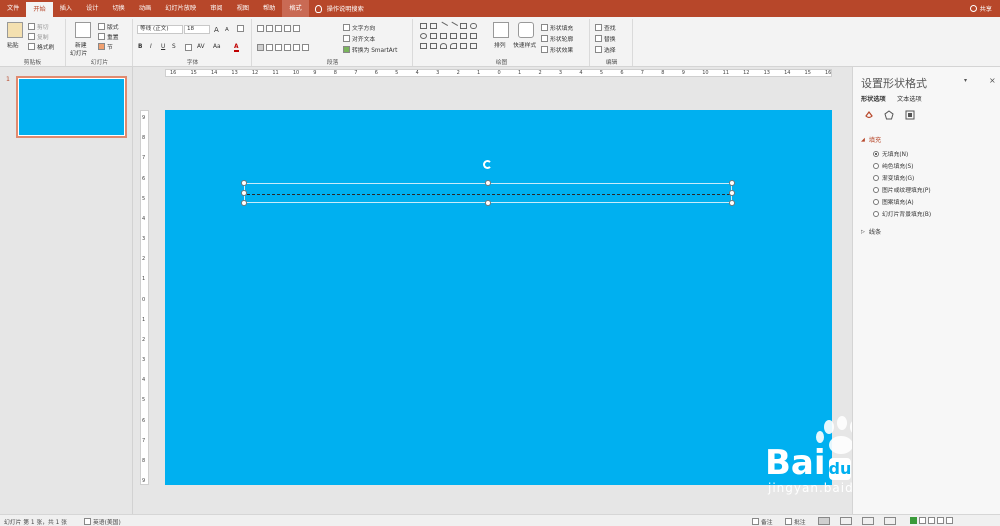  What do you see at coordinates (241, 28) in the screenshot?
I see `clear-format-icon` at bounding box center [241, 28].